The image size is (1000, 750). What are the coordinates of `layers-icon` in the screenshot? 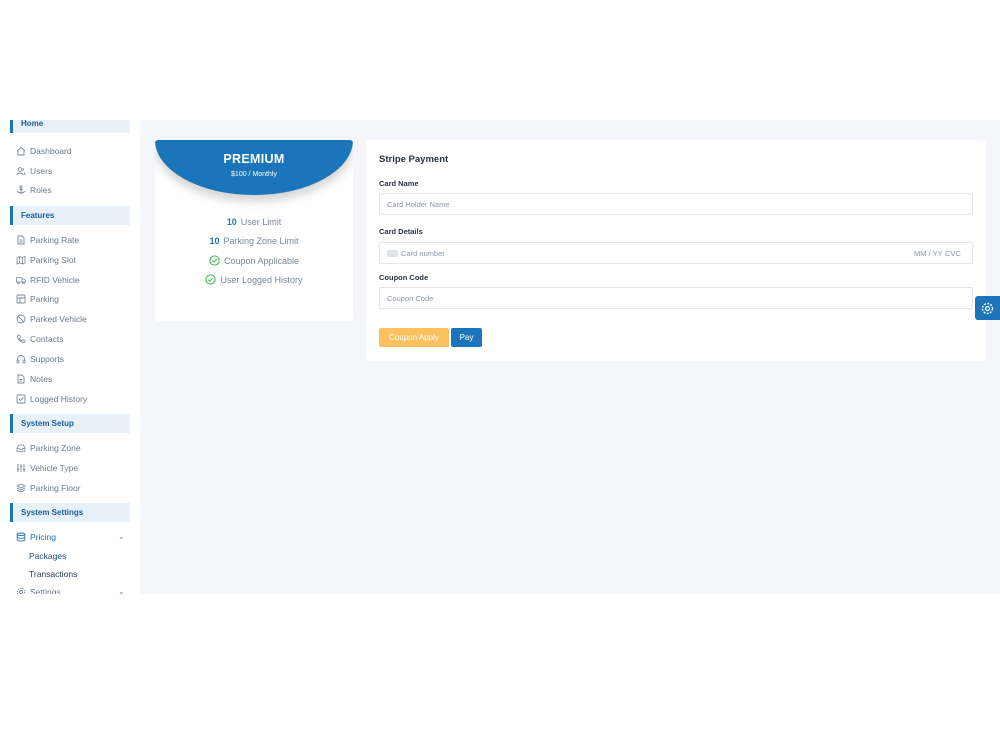 It's located at (21, 488).